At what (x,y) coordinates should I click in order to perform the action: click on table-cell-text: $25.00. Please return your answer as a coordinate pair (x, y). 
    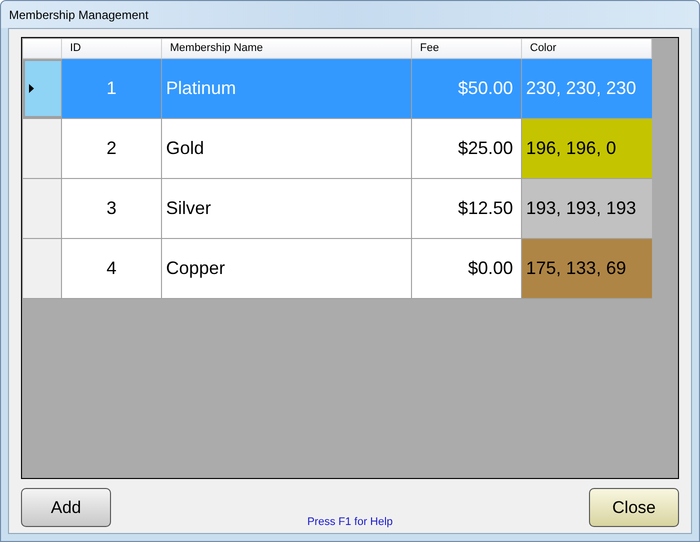
    Looking at the image, I should click on (485, 148).